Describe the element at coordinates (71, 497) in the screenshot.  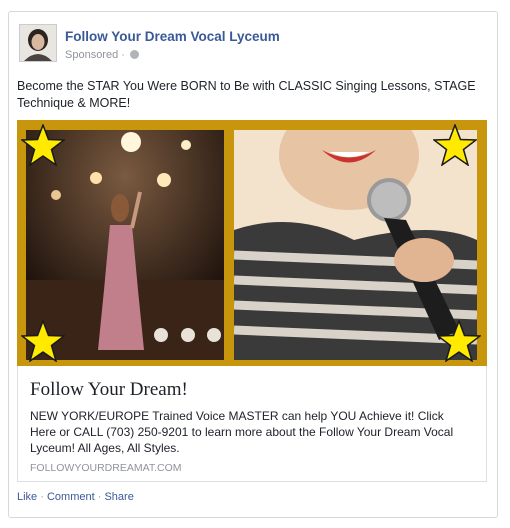
I see `comment-link: Comment` at that location.